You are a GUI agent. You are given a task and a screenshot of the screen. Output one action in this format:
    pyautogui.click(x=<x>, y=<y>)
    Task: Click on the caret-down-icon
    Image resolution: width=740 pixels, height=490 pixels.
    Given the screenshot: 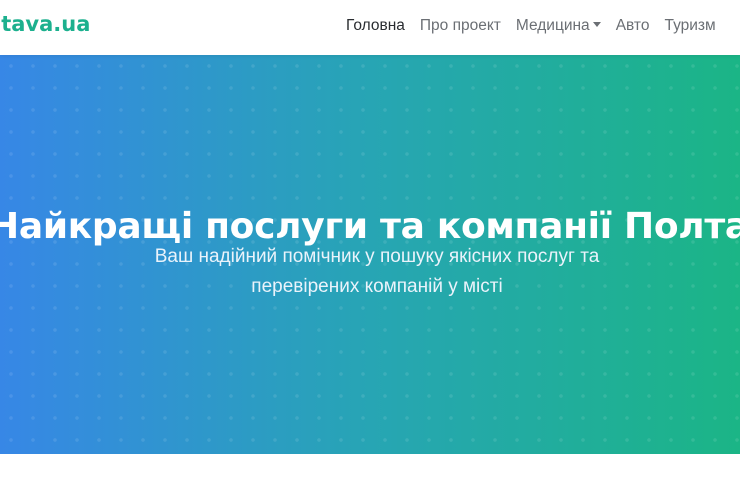 What is the action you would take?
    pyautogui.click(x=596, y=25)
    